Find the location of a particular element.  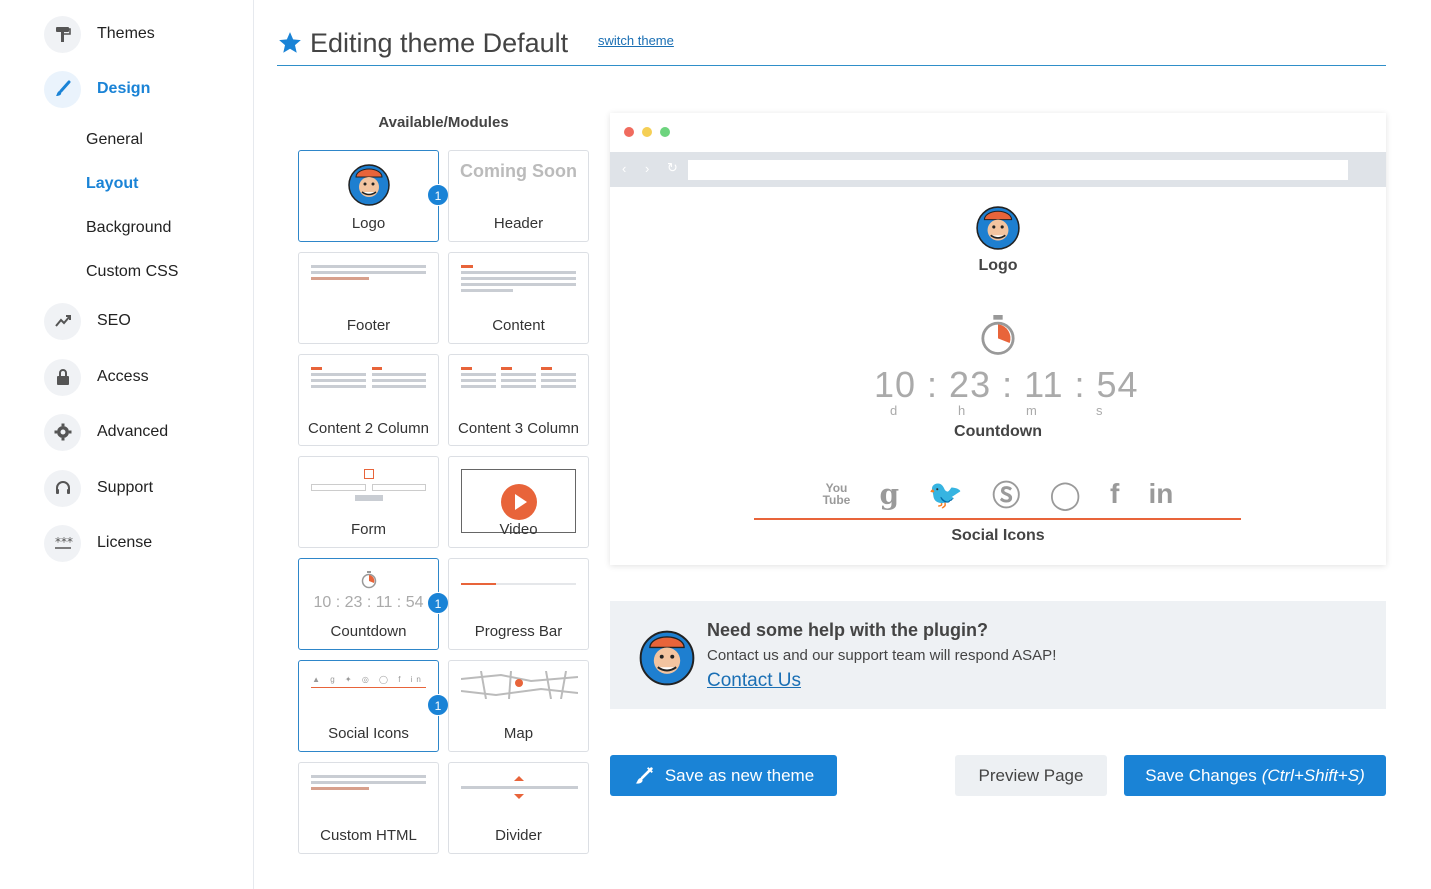

divider-thumbnail-icon is located at coordinates (519, 787).